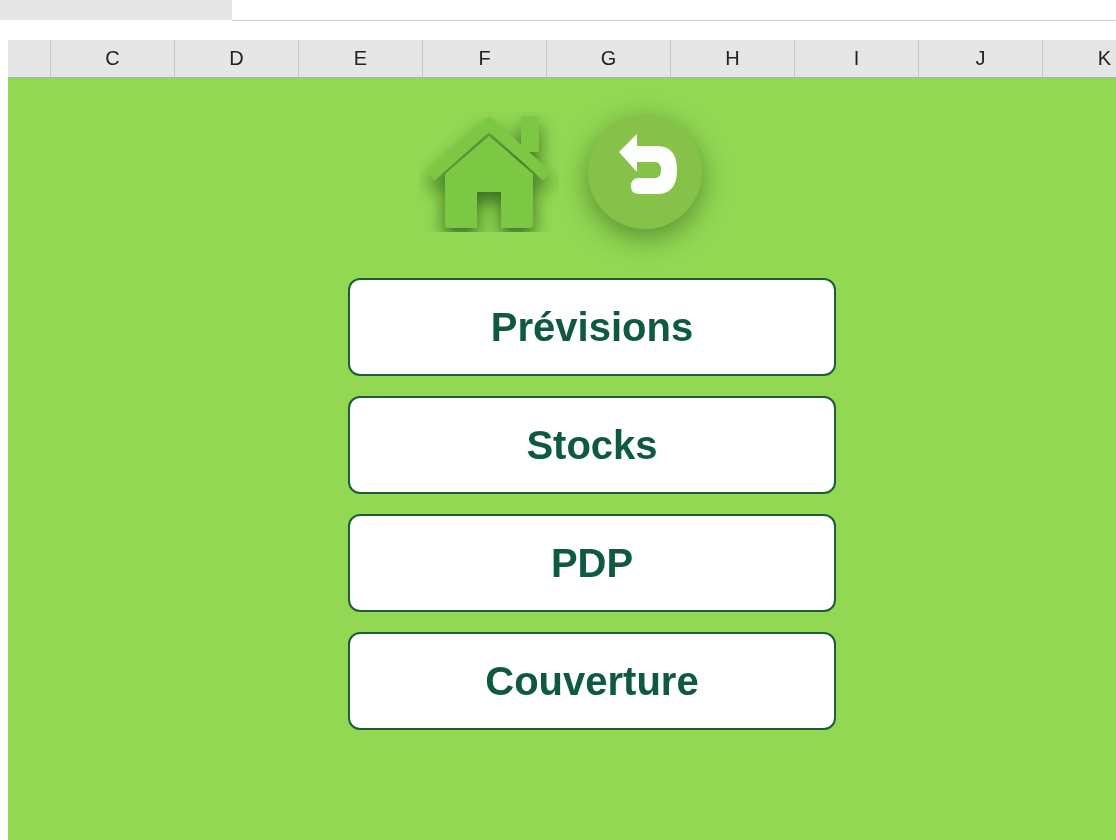 The image size is (1116, 840). Describe the element at coordinates (237, 58) in the screenshot. I see `column-header: D` at that location.